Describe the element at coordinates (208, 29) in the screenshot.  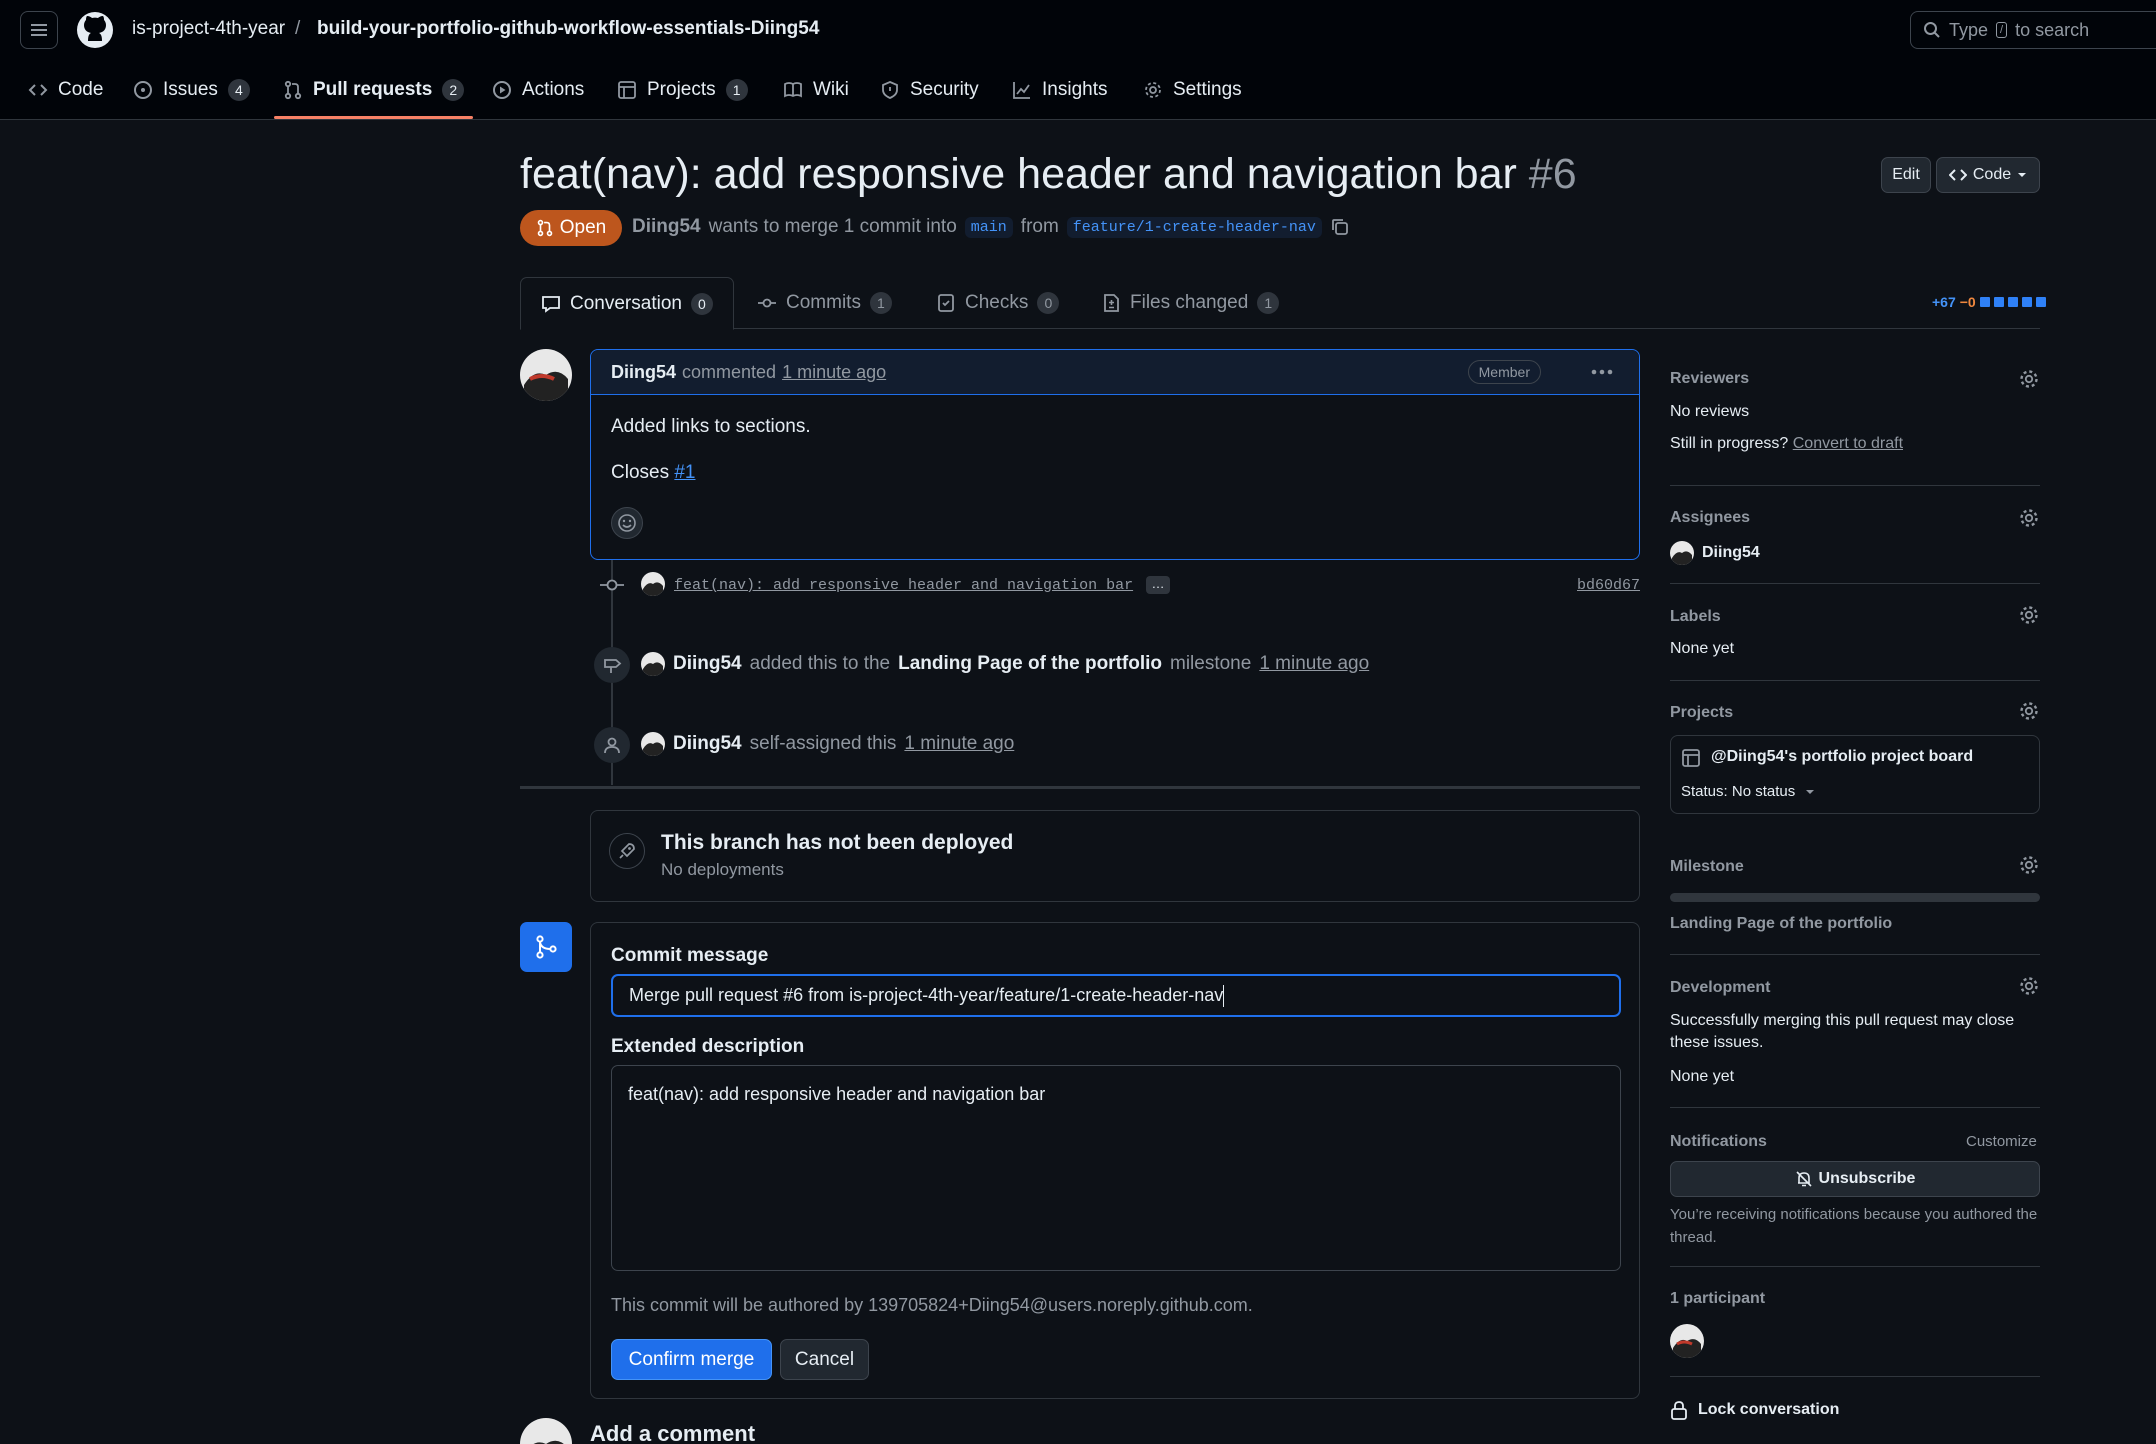
I see `breadcrumb-owner: is-project-4th-year` at that location.